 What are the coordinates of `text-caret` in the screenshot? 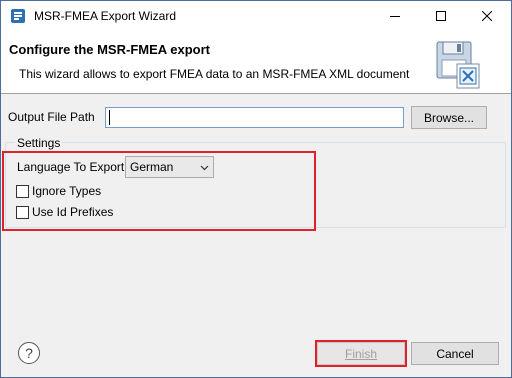 It's located at (109, 117).